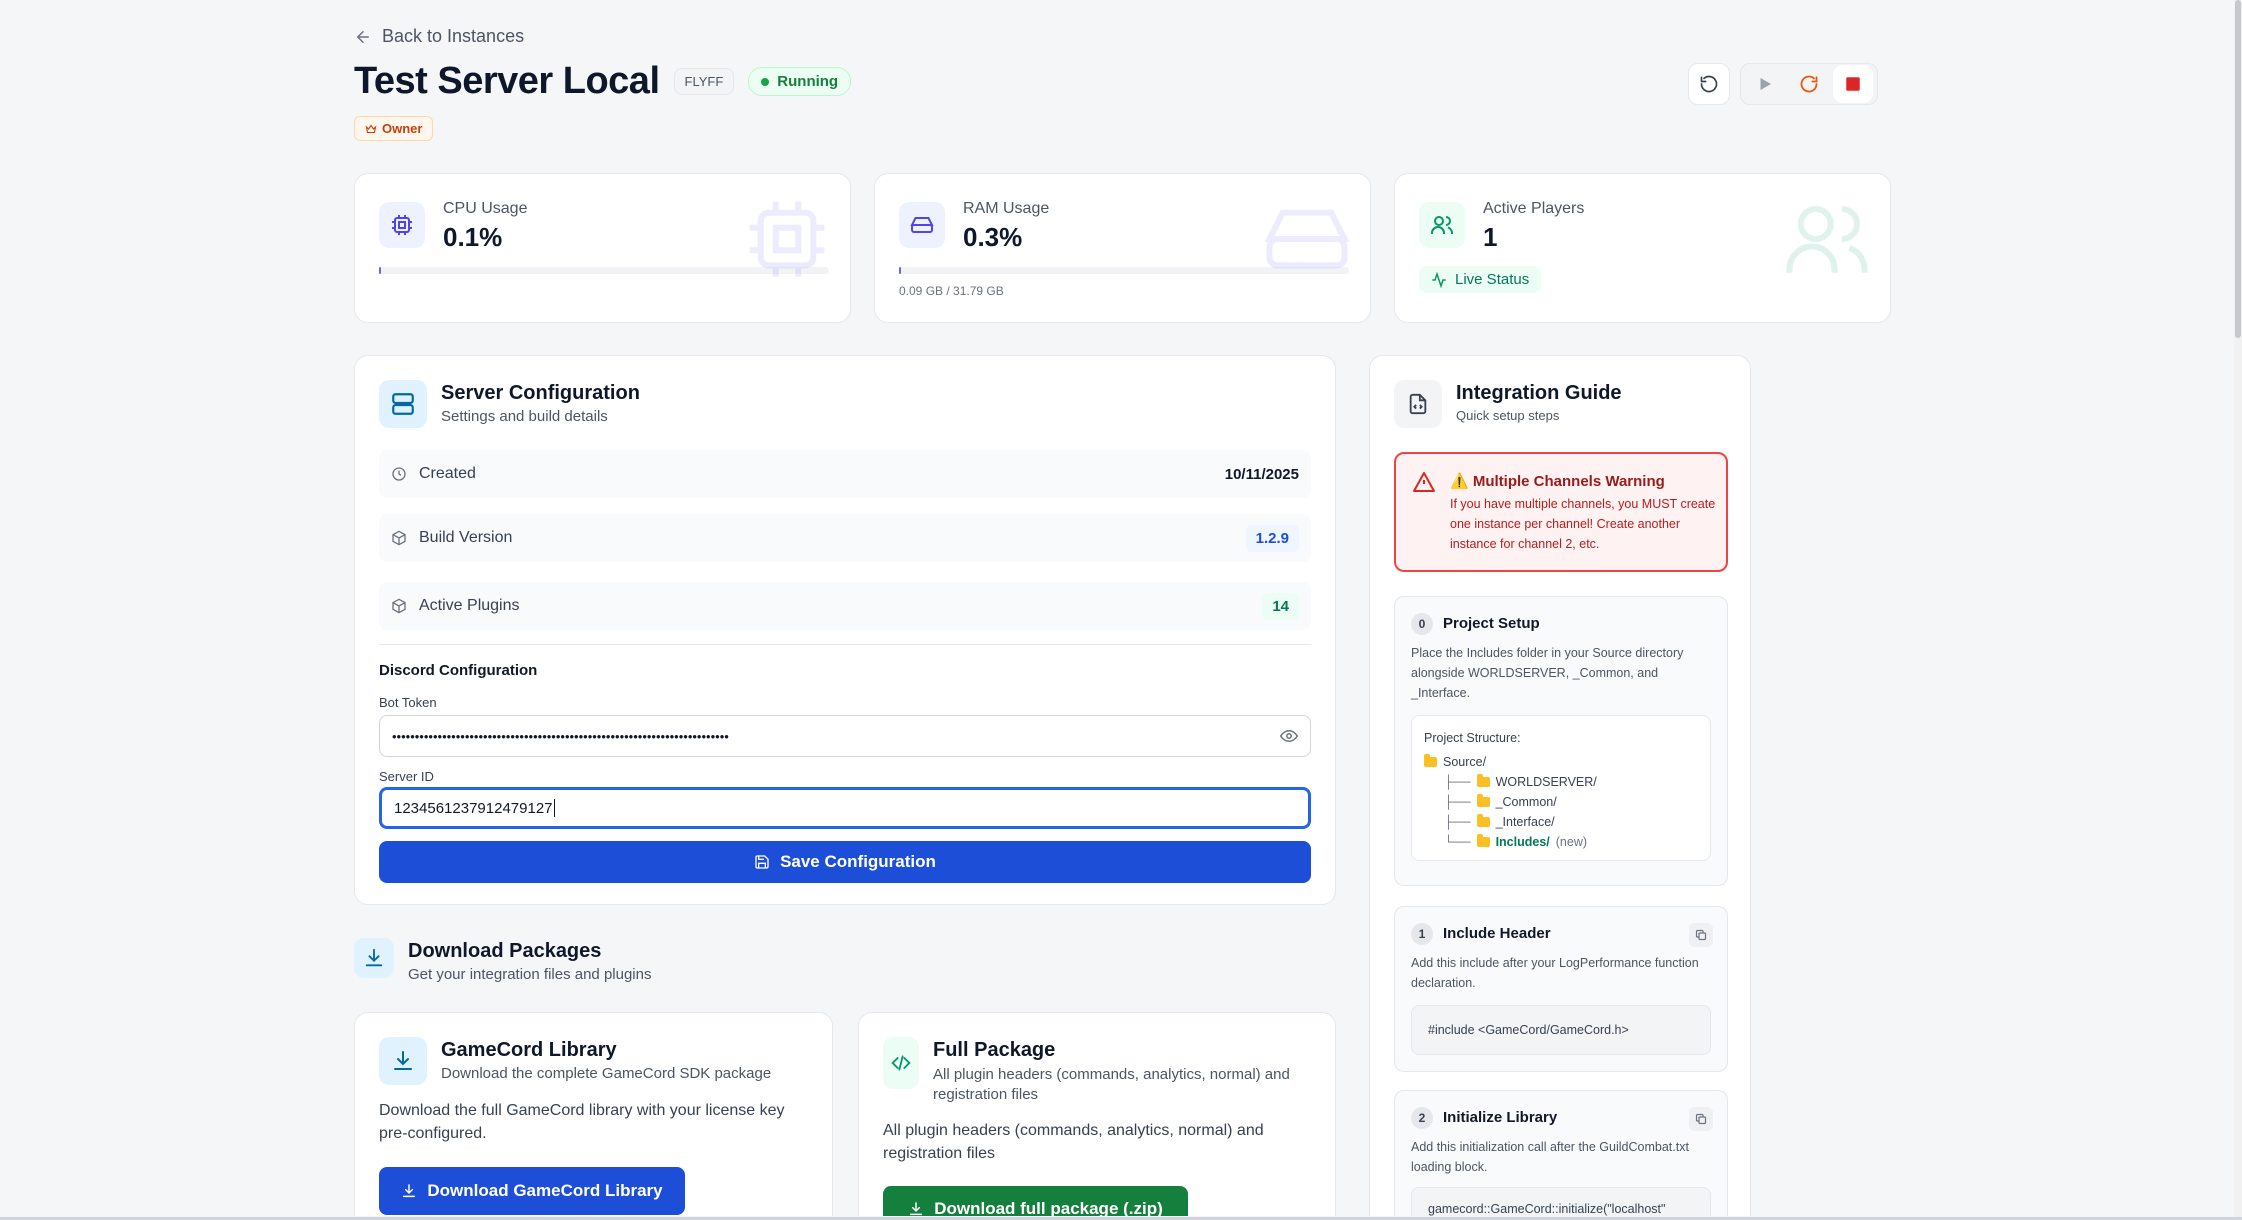 The height and width of the screenshot is (1220, 2242). What do you see at coordinates (1261, 474) in the screenshot?
I see `created-value: 10/11/2025` at bounding box center [1261, 474].